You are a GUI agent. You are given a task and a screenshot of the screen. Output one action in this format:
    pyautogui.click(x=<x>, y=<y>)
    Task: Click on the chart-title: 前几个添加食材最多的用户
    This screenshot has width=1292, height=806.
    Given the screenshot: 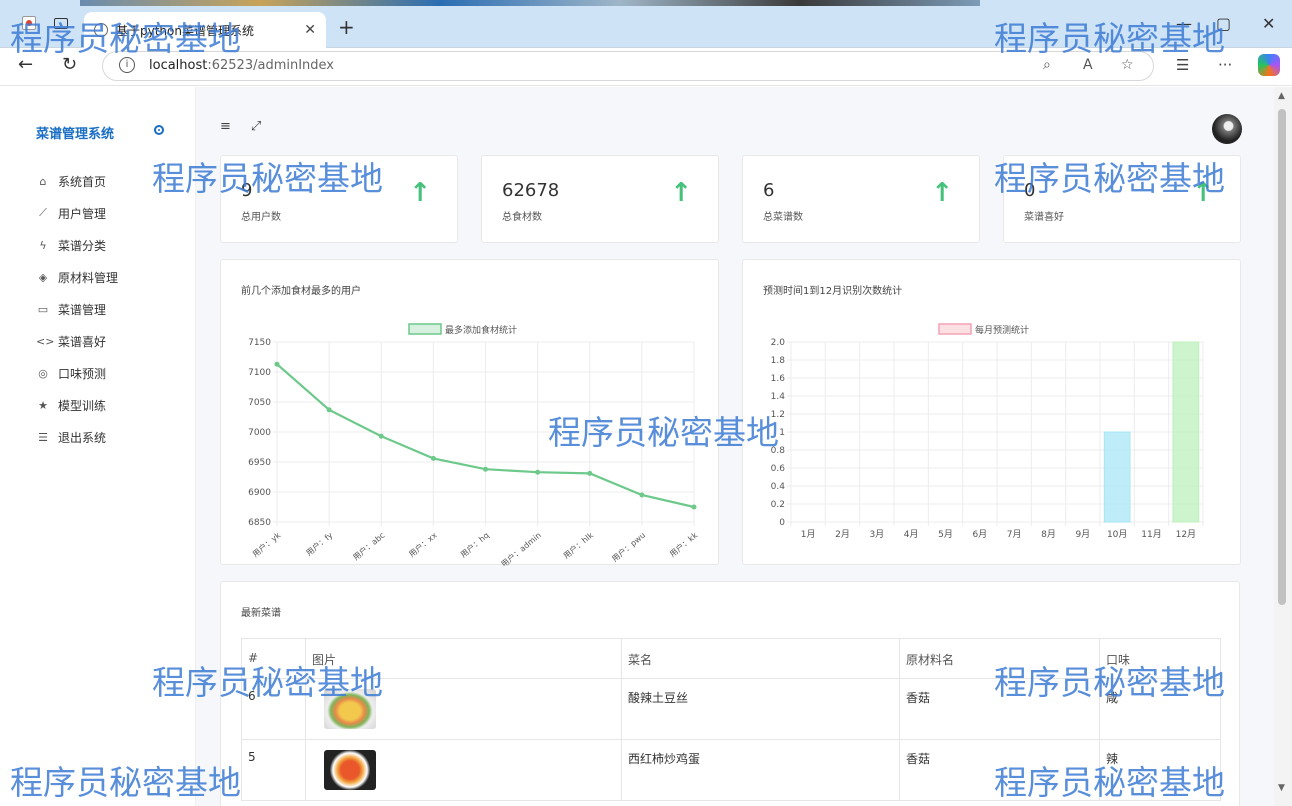 What is the action you would take?
    pyautogui.click(x=301, y=291)
    